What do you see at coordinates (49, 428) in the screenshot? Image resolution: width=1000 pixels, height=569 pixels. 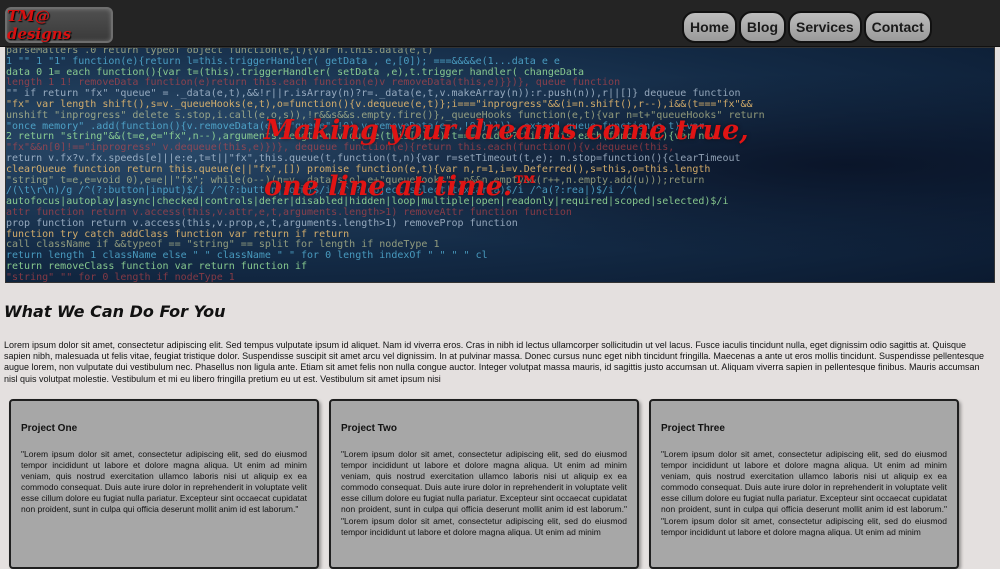 I see `project-title: Project One` at bounding box center [49, 428].